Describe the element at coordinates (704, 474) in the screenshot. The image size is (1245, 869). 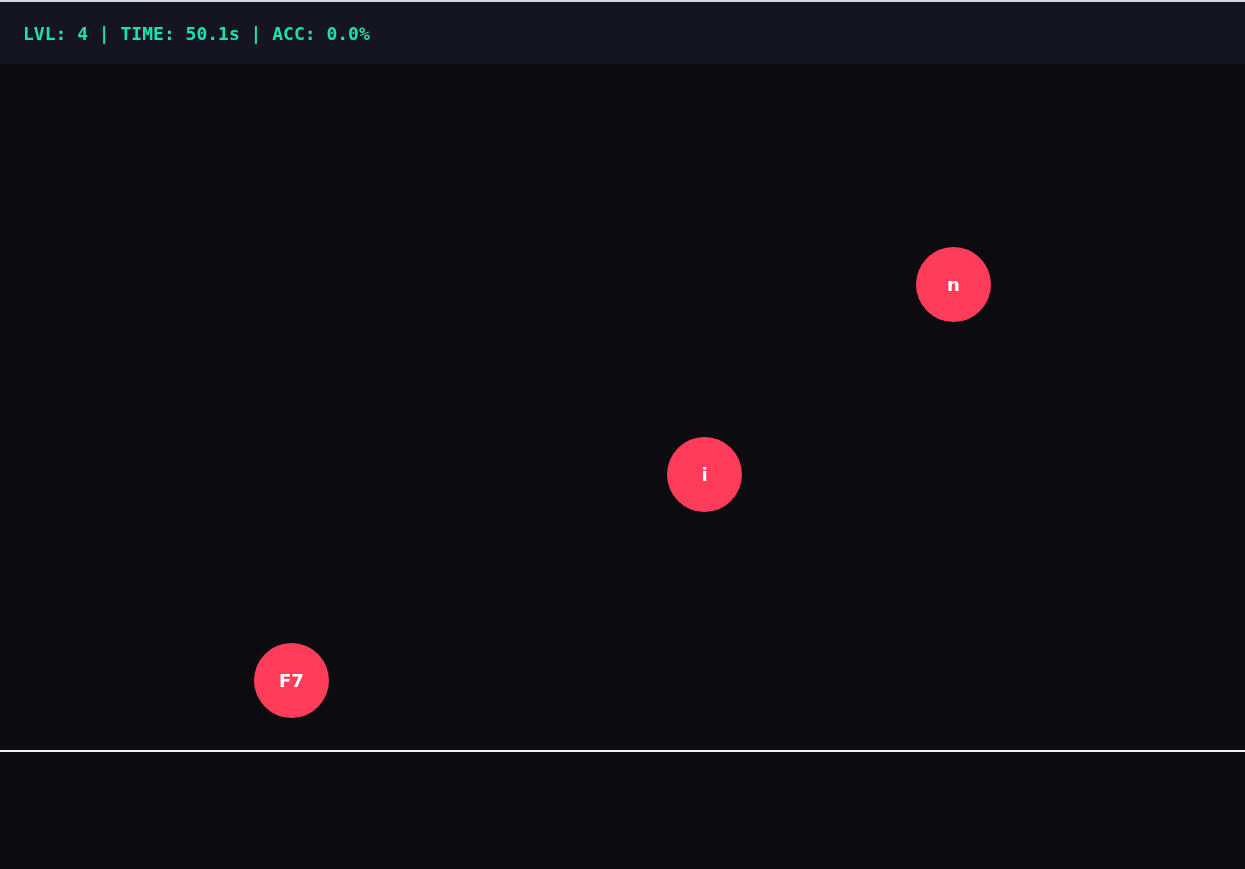
I see `target-circle: i` at that location.